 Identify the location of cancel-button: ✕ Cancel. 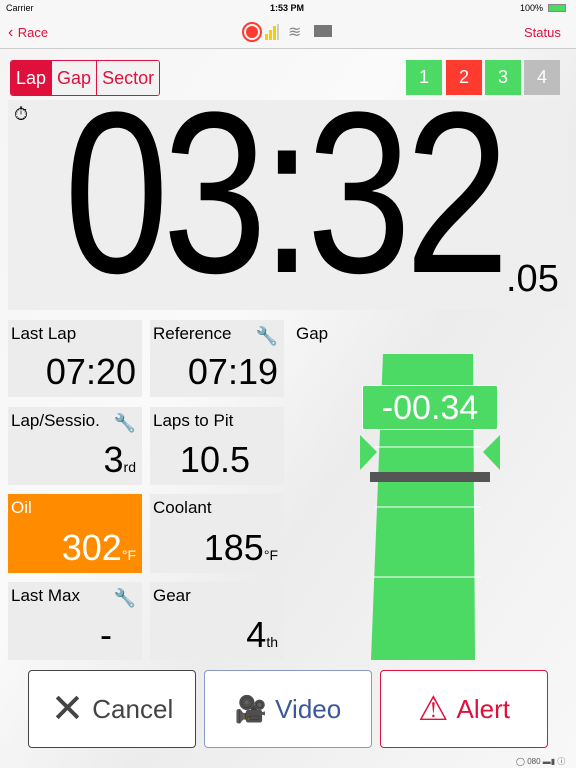
(112, 709).